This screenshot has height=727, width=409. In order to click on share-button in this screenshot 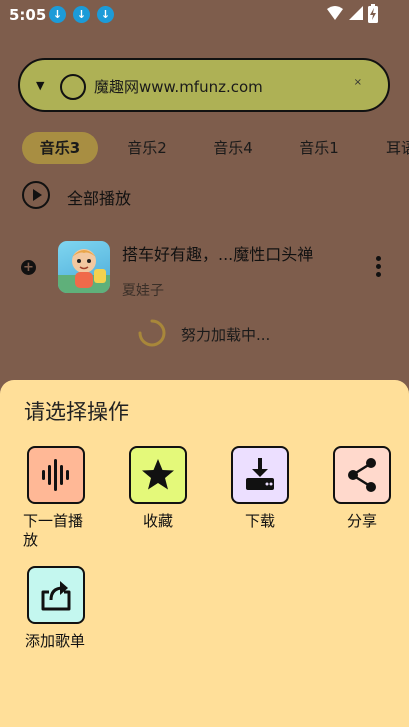, I will do `click(362, 475)`.